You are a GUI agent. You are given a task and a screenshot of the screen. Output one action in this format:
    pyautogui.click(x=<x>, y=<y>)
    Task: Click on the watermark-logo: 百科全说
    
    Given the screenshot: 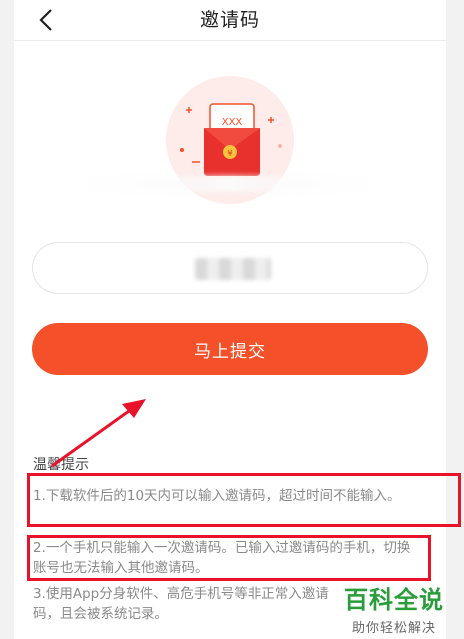 What is the action you would take?
    pyautogui.click(x=394, y=600)
    